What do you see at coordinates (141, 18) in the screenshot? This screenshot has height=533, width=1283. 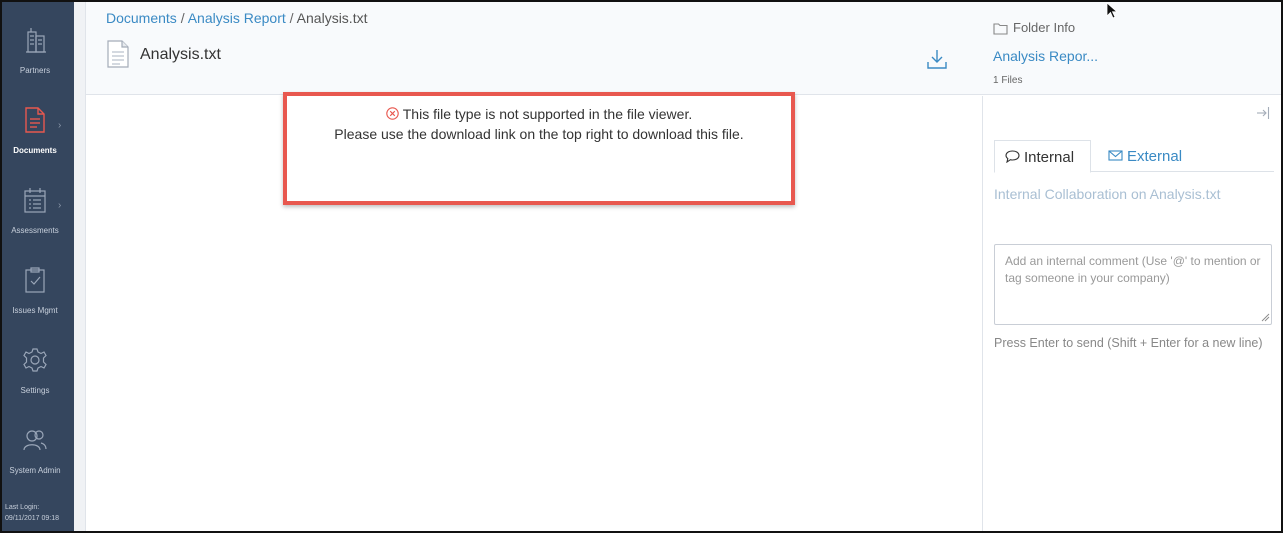 I see `breadcrumb-documents: Documents` at bounding box center [141, 18].